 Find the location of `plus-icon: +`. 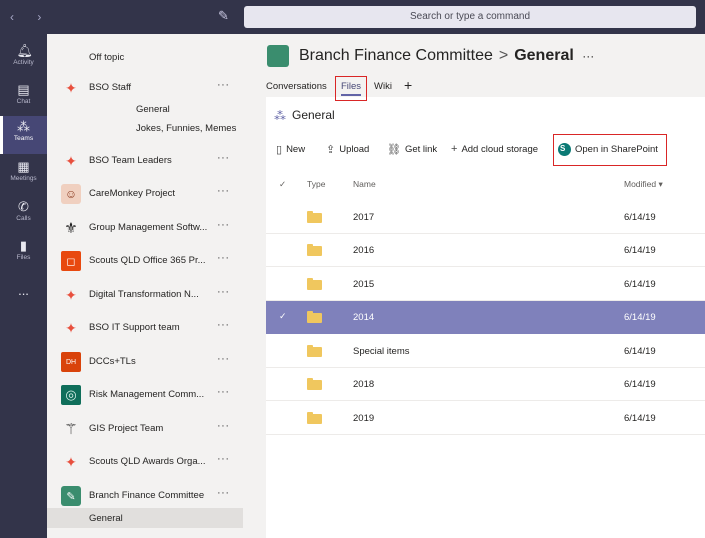

plus-icon: + is located at coordinates (454, 149).